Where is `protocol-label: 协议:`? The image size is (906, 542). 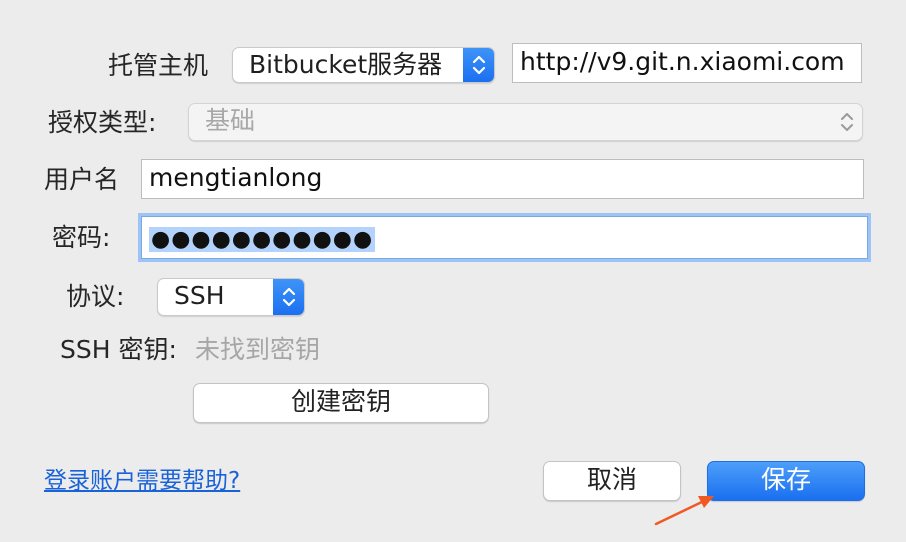
protocol-label: 协议: is located at coordinates (95, 296).